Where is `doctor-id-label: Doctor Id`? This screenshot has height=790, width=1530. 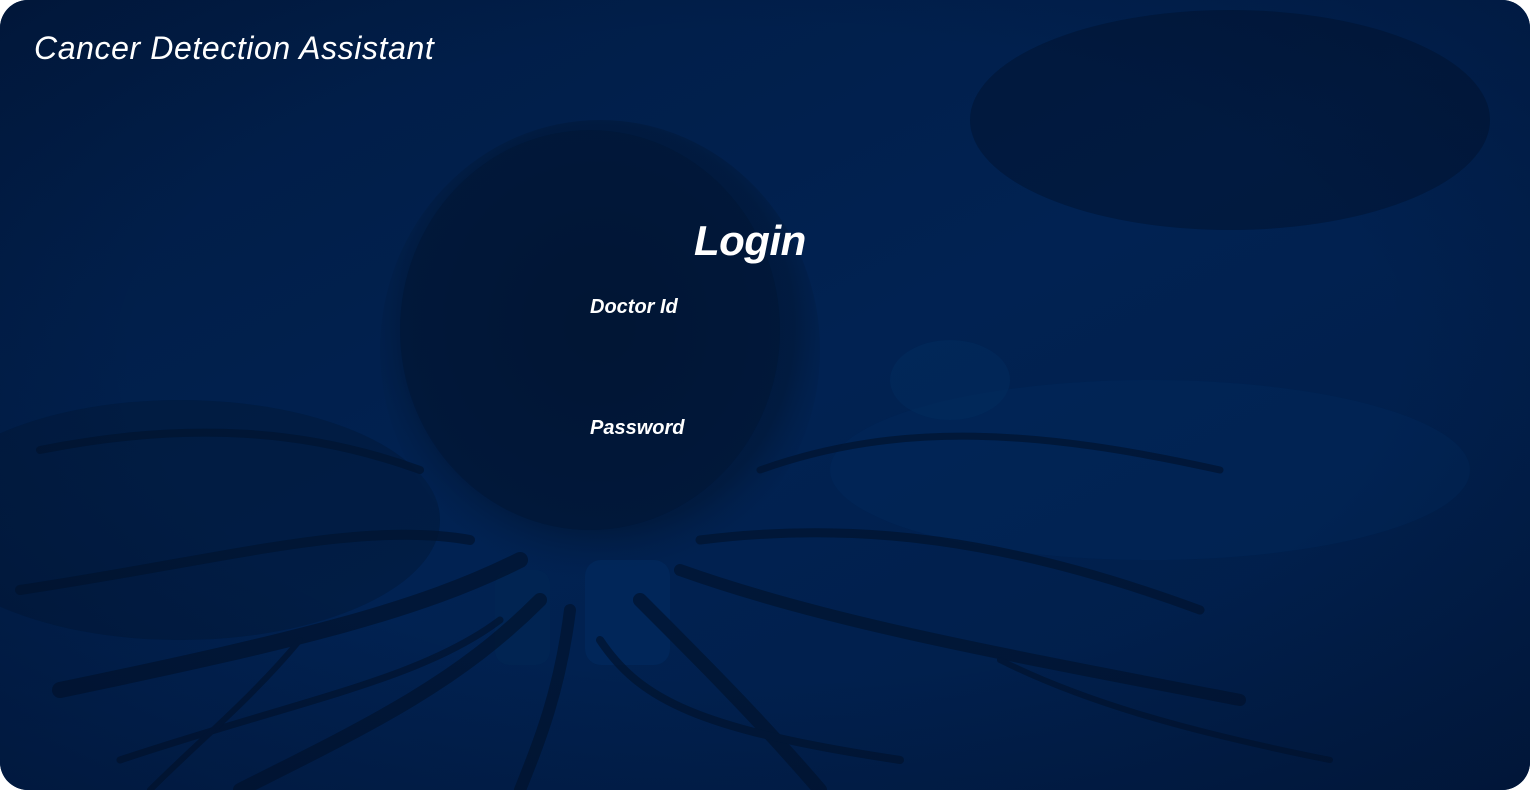 doctor-id-label: Doctor Id is located at coordinates (634, 307).